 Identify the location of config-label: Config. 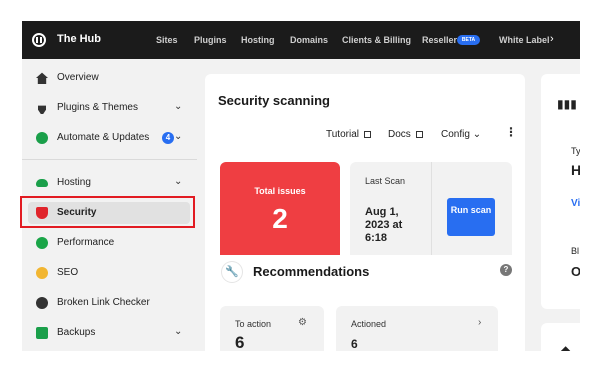
(455, 134).